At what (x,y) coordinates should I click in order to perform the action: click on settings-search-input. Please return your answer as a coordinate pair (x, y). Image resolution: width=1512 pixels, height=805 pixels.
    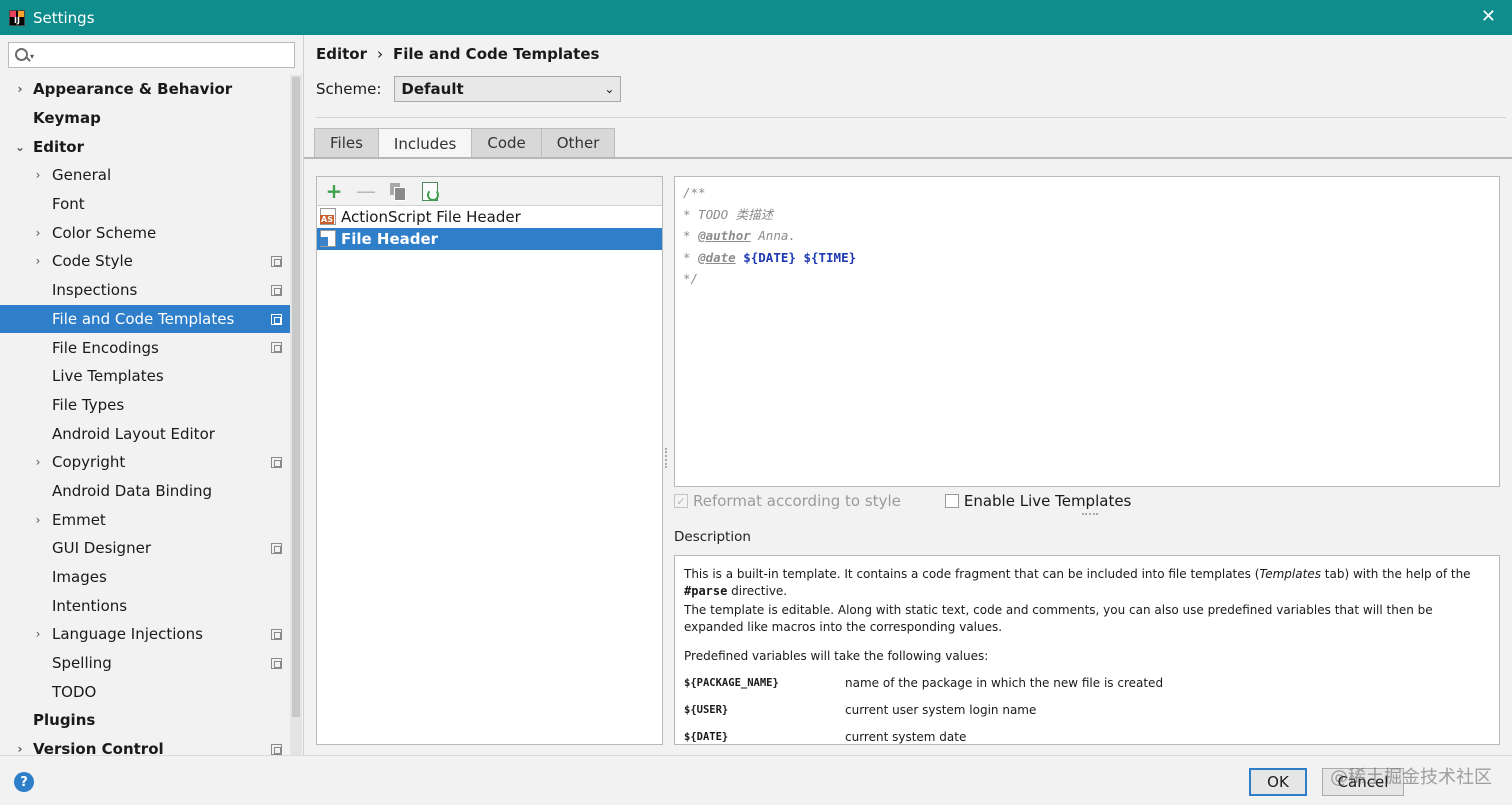
    Looking at the image, I should click on (166, 55).